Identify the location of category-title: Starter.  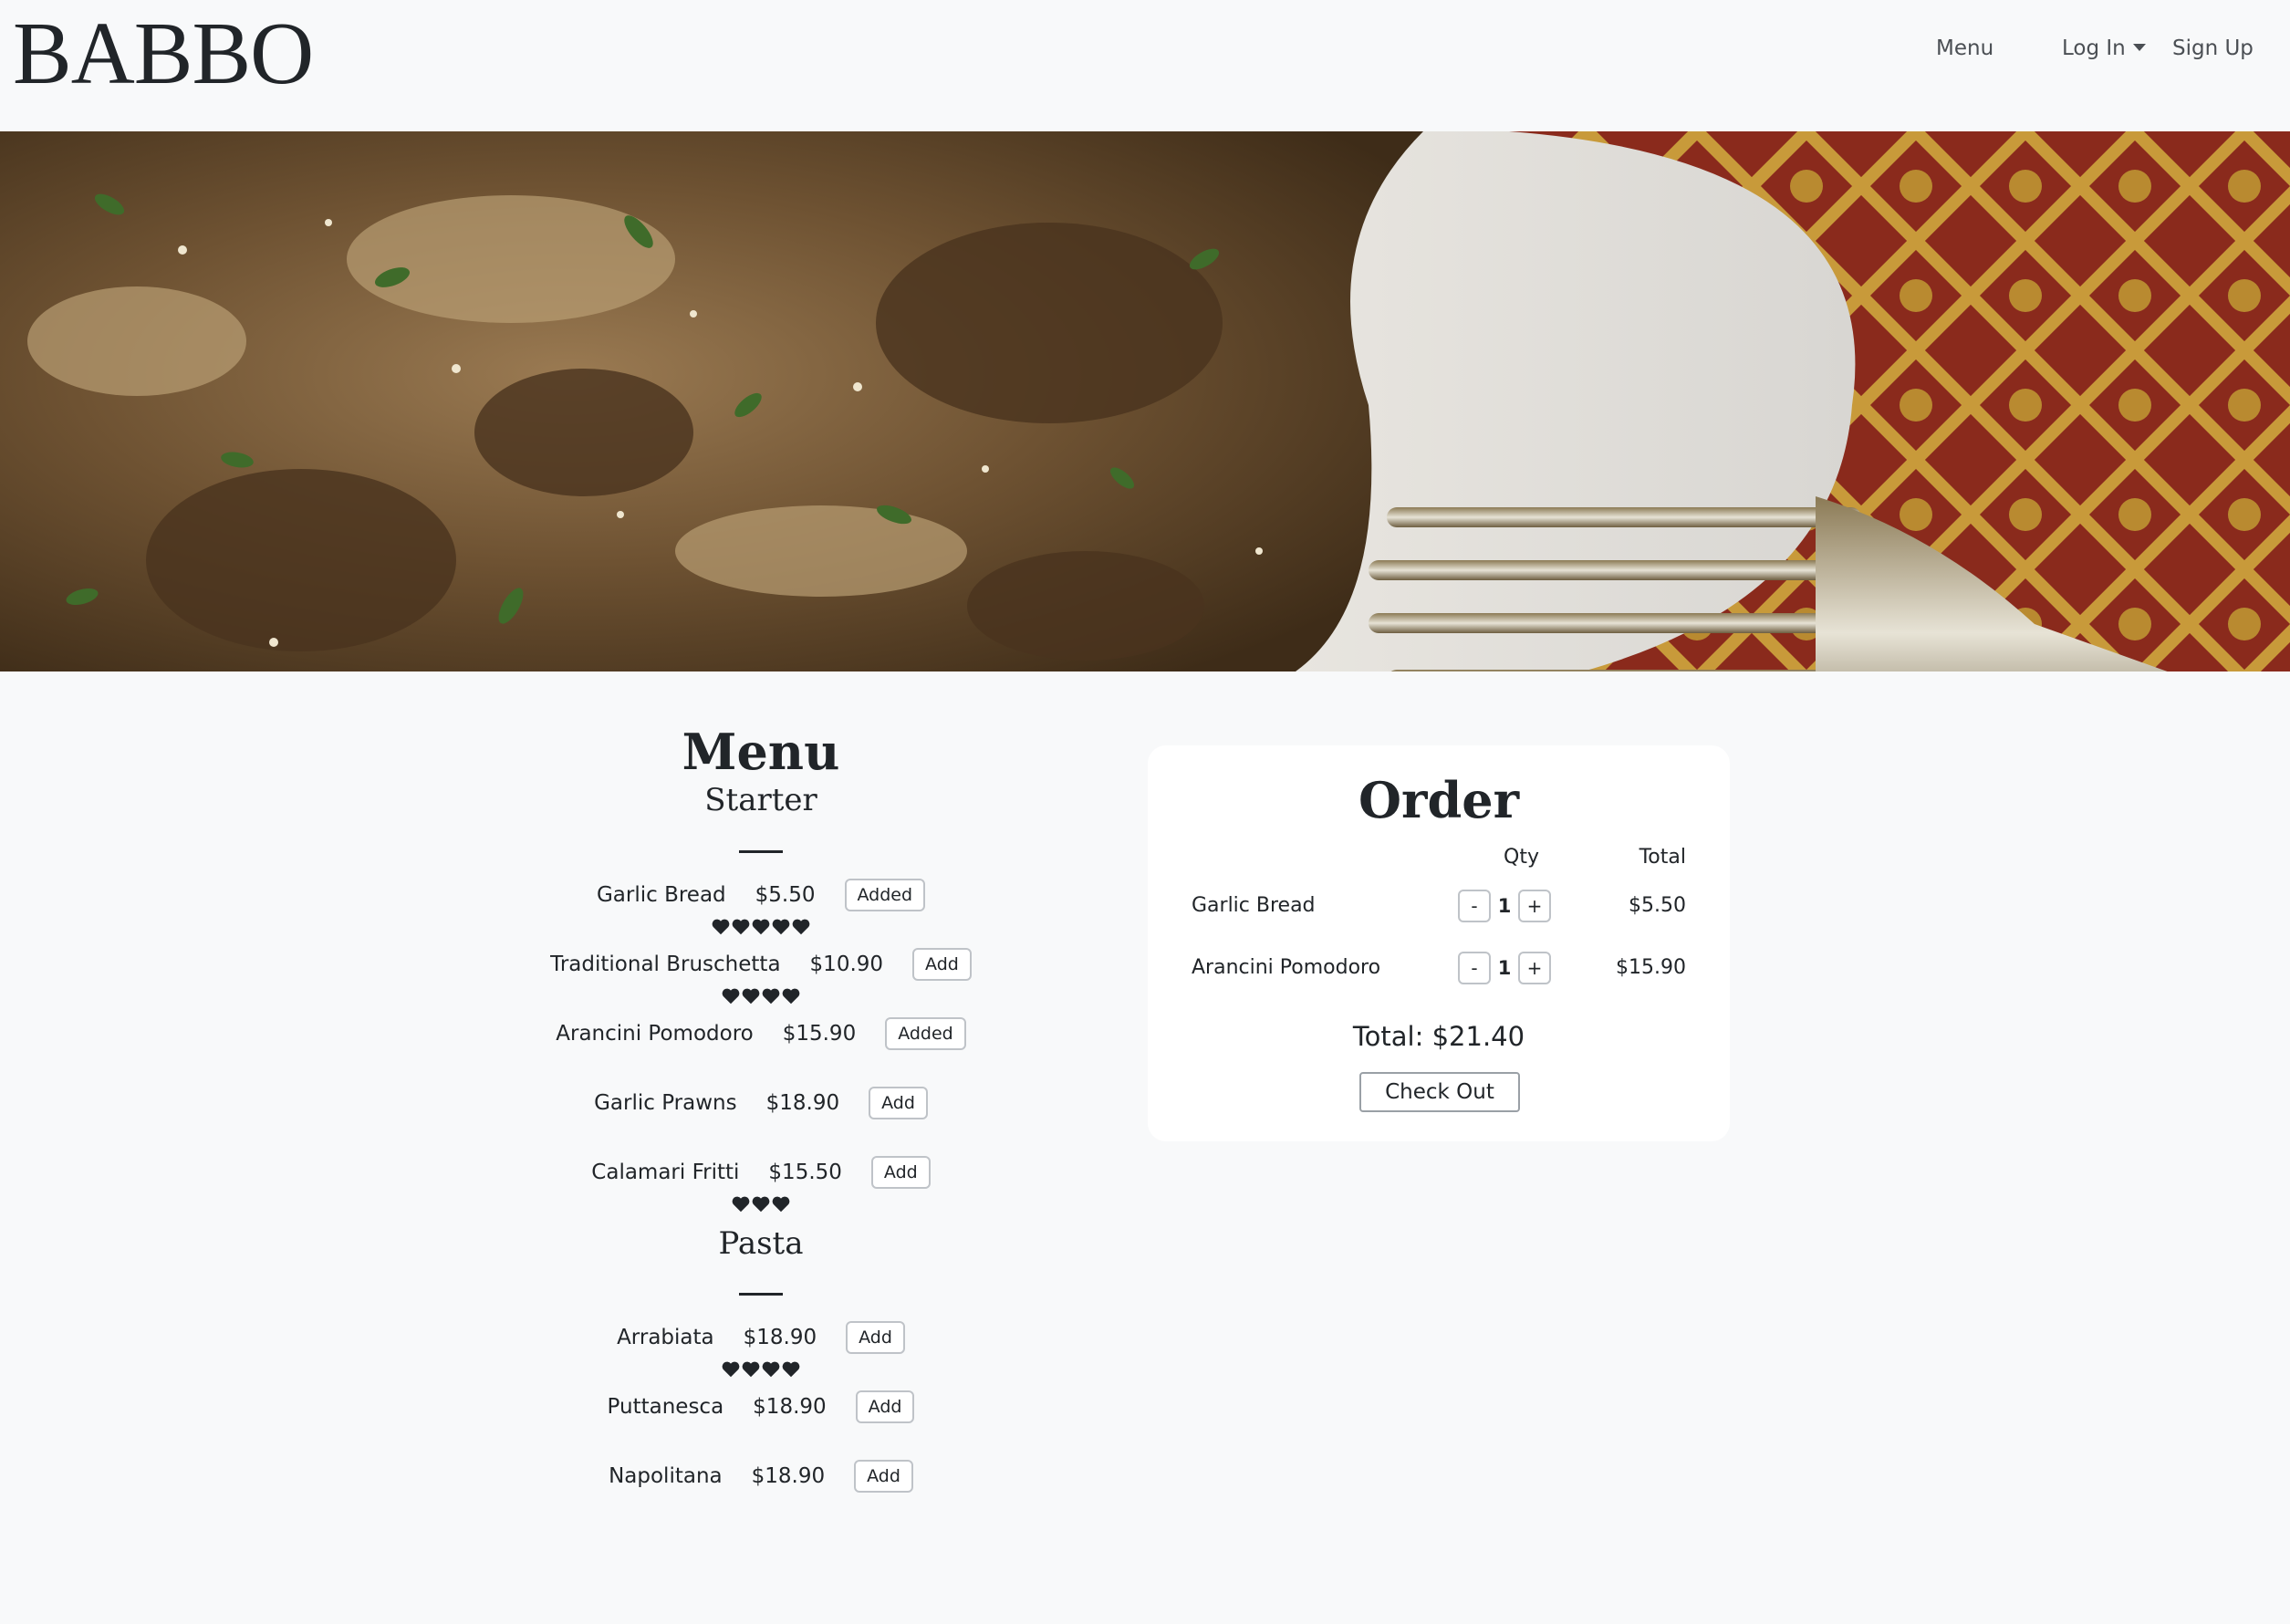
(760, 799).